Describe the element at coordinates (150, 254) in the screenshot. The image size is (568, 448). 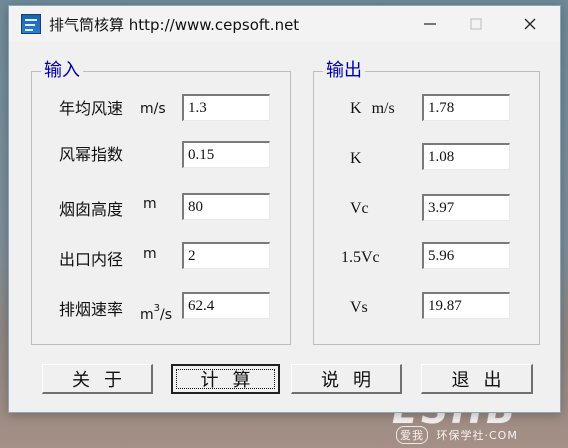
I see `input-unit-outlet-diameter: m` at that location.